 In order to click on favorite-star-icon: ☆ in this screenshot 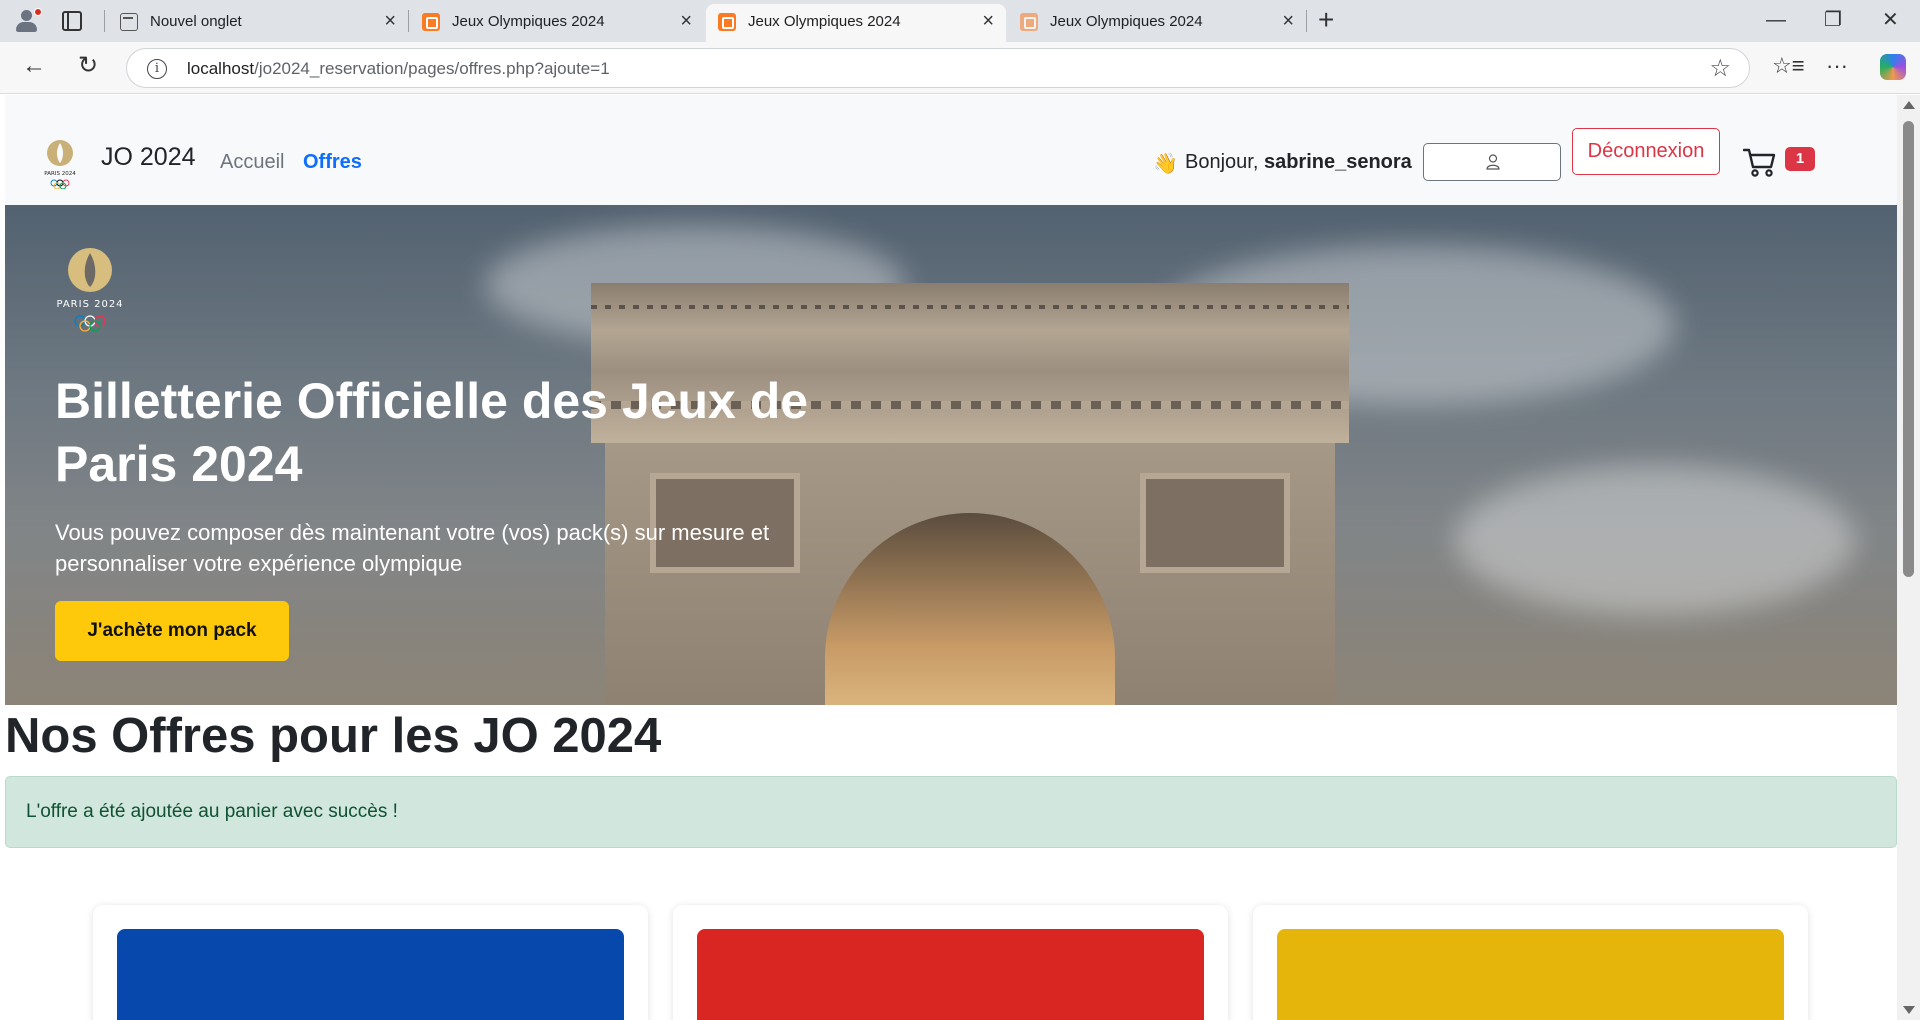, I will do `click(1720, 68)`.